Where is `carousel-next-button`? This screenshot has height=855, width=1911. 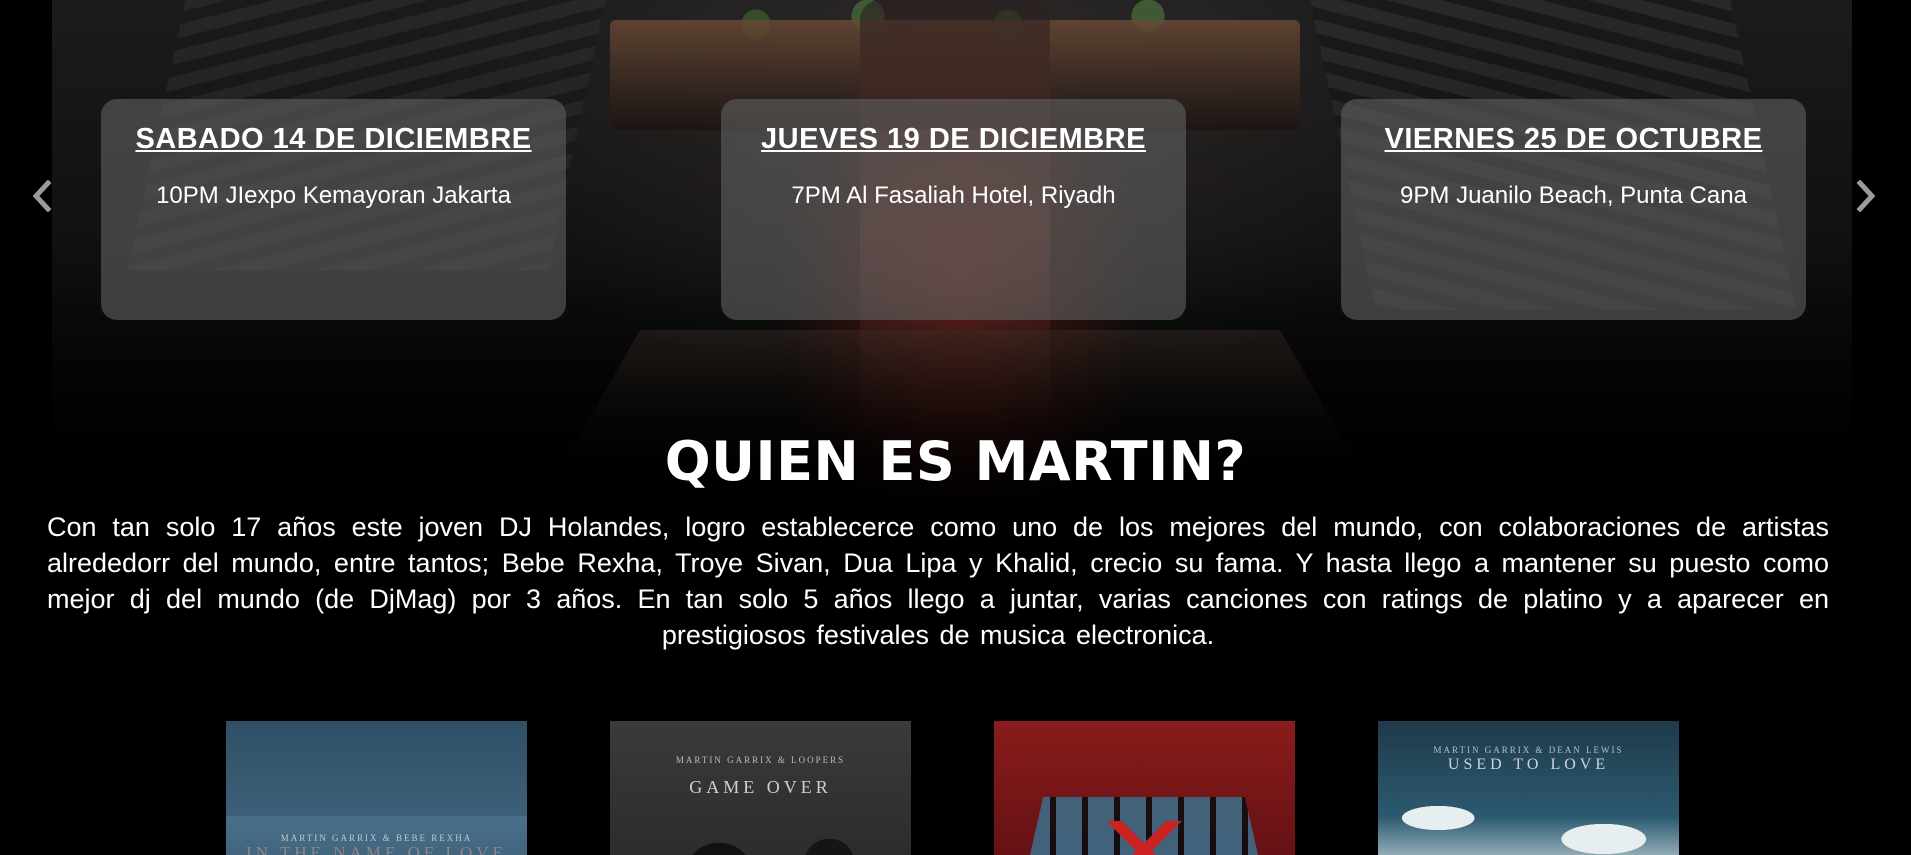
carousel-next-button is located at coordinates (1866, 196).